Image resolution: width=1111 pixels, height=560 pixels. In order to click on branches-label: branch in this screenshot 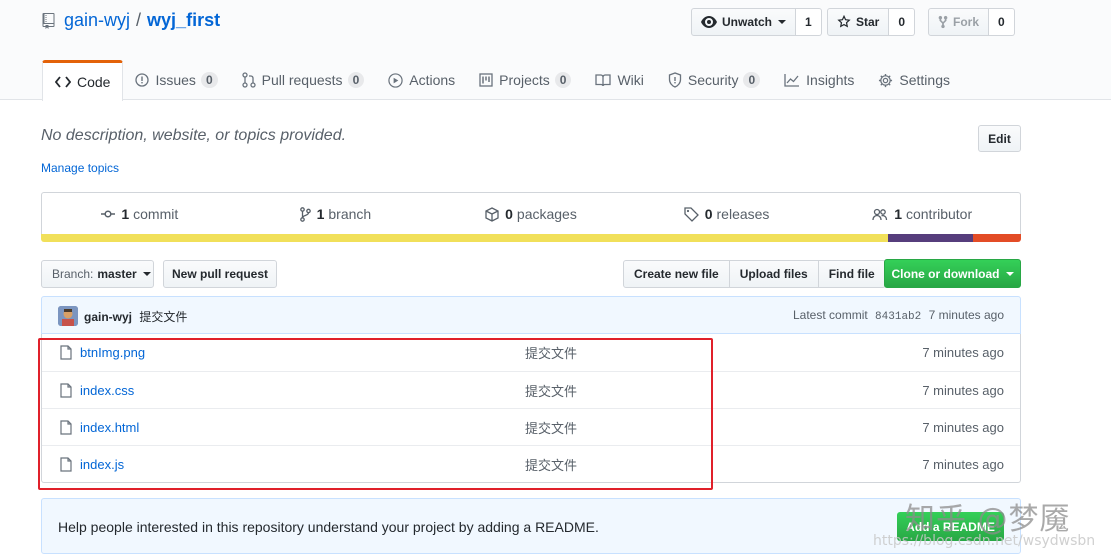, I will do `click(350, 214)`.